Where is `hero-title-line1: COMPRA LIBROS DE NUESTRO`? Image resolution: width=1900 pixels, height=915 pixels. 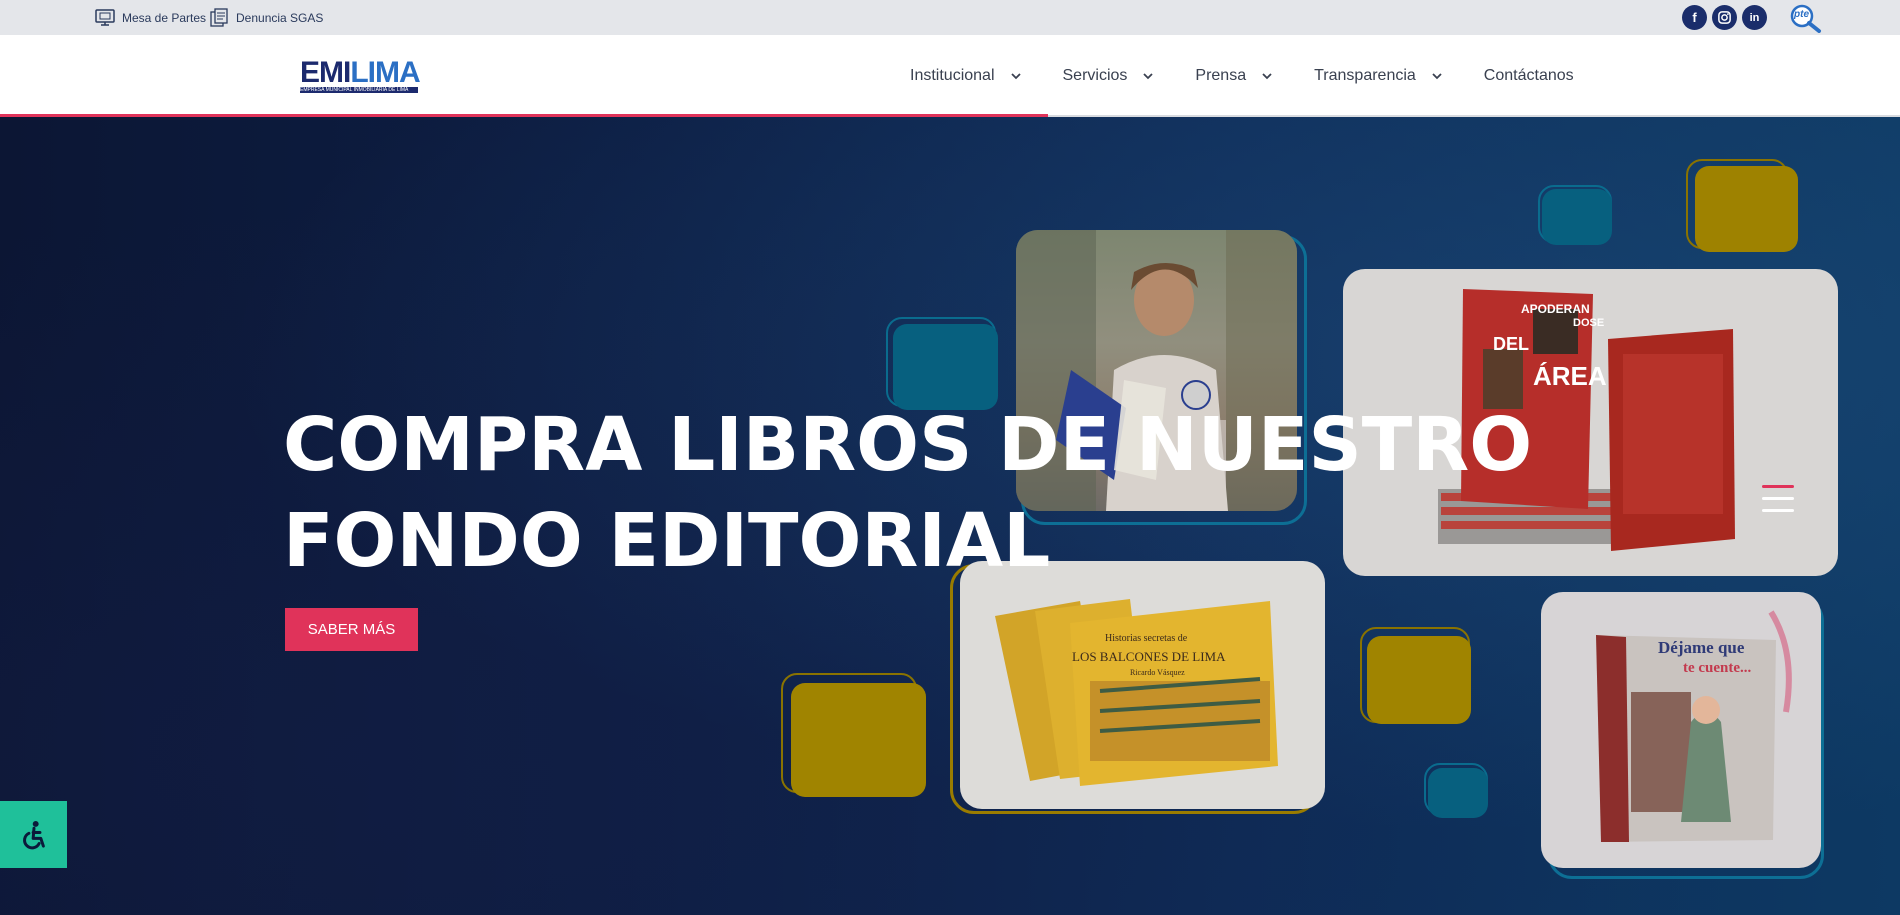
hero-title-line1: COMPRA LIBROS DE NUESTRO is located at coordinates (908, 445).